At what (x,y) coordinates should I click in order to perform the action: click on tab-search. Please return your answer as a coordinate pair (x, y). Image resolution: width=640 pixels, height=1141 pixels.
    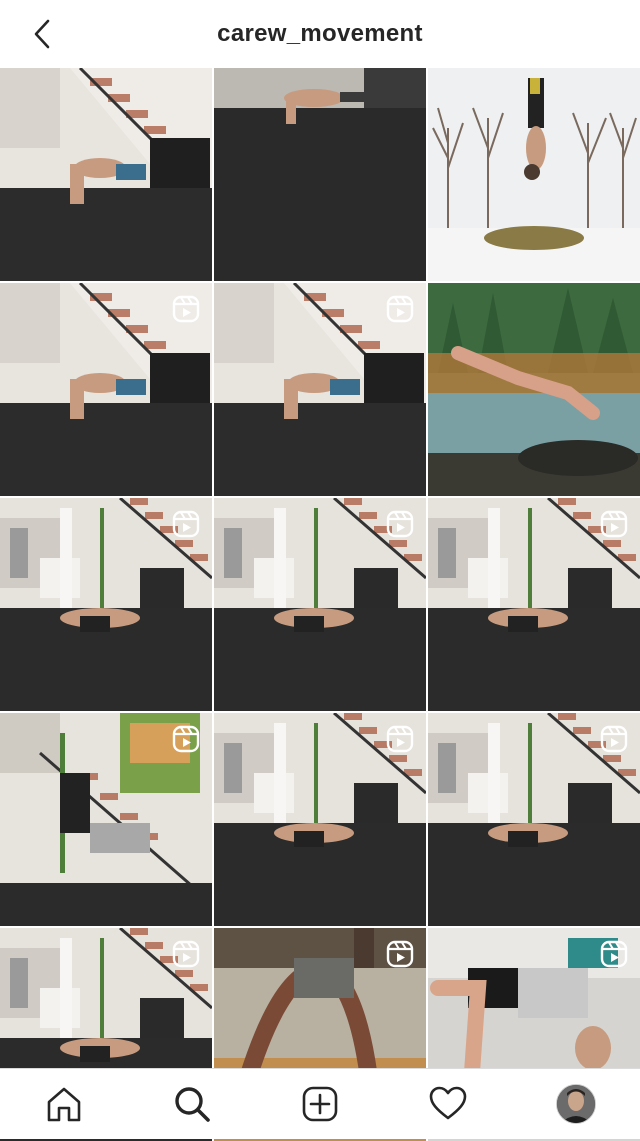
    Looking at the image, I should click on (192, 1104).